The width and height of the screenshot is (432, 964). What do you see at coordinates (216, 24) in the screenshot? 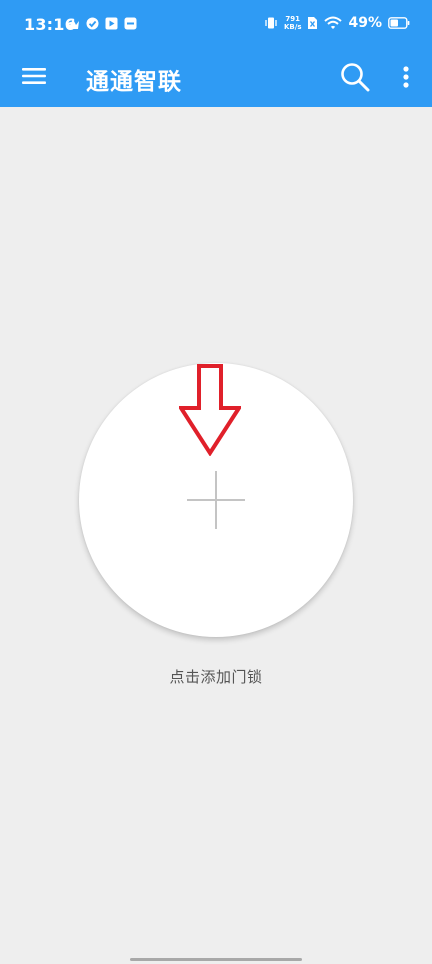
I see `status-bar: 13:16 791 KB/s 49%` at bounding box center [216, 24].